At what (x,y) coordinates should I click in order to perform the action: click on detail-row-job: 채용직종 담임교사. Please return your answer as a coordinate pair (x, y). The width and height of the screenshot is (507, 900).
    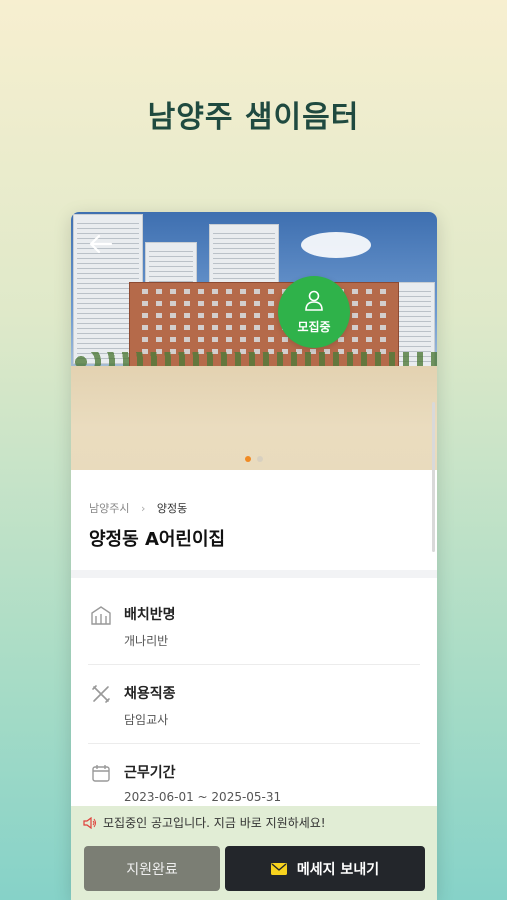
    Looking at the image, I should click on (254, 704).